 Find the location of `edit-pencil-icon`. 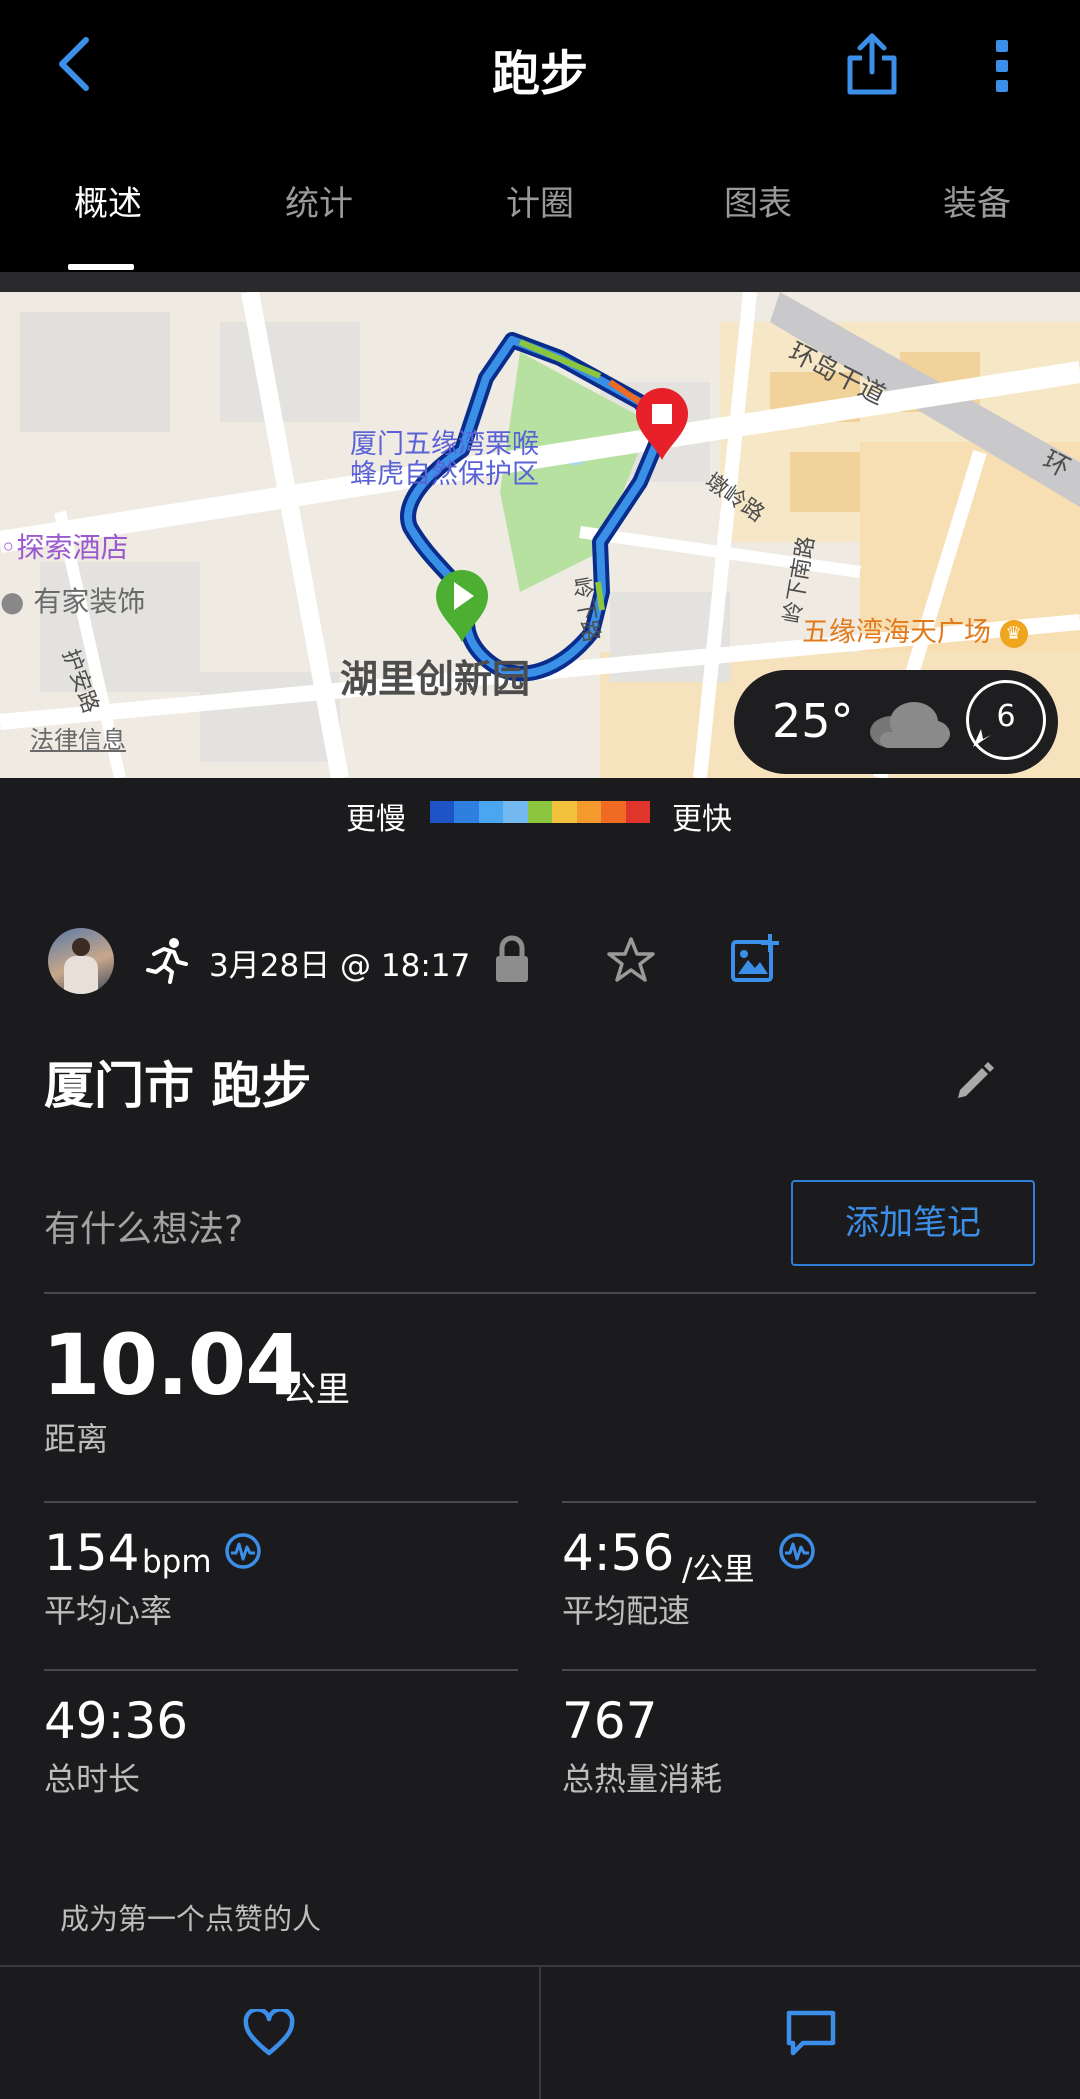

edit-pencil-icon is located at coordinates (975, 1081).